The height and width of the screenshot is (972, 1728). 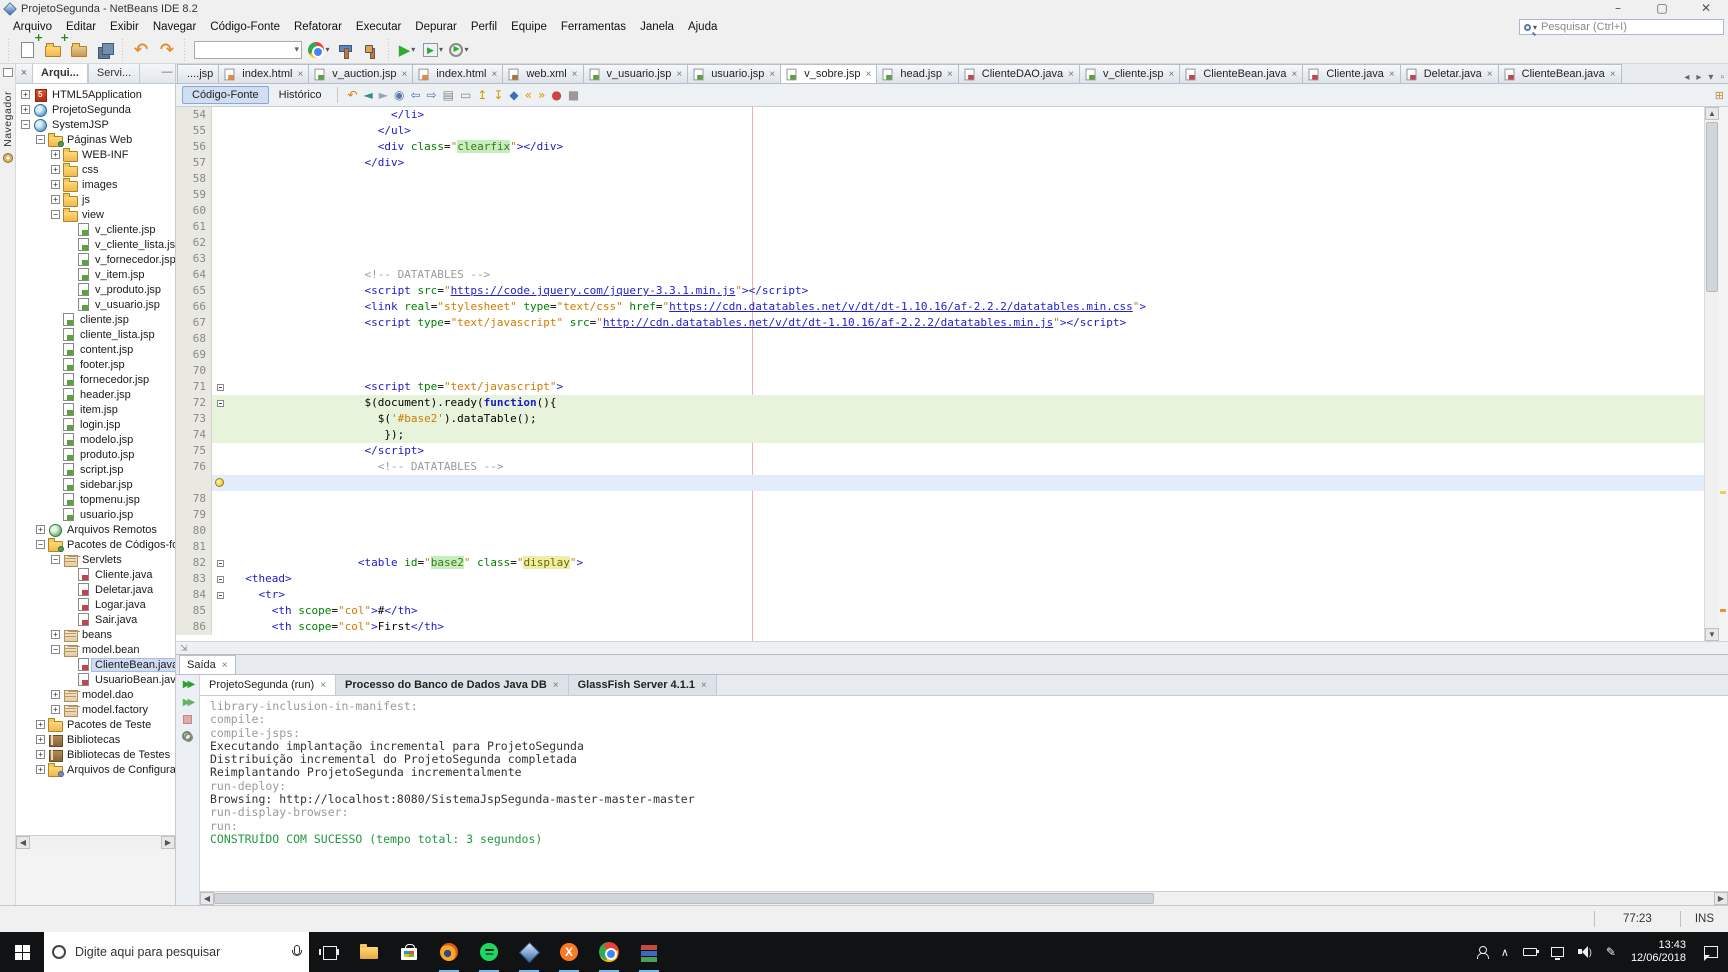 What do you see at coordinates (174, 27) in the screenshot?
I see `menu-navegar: Navegar` at bounding box center [174, 27].